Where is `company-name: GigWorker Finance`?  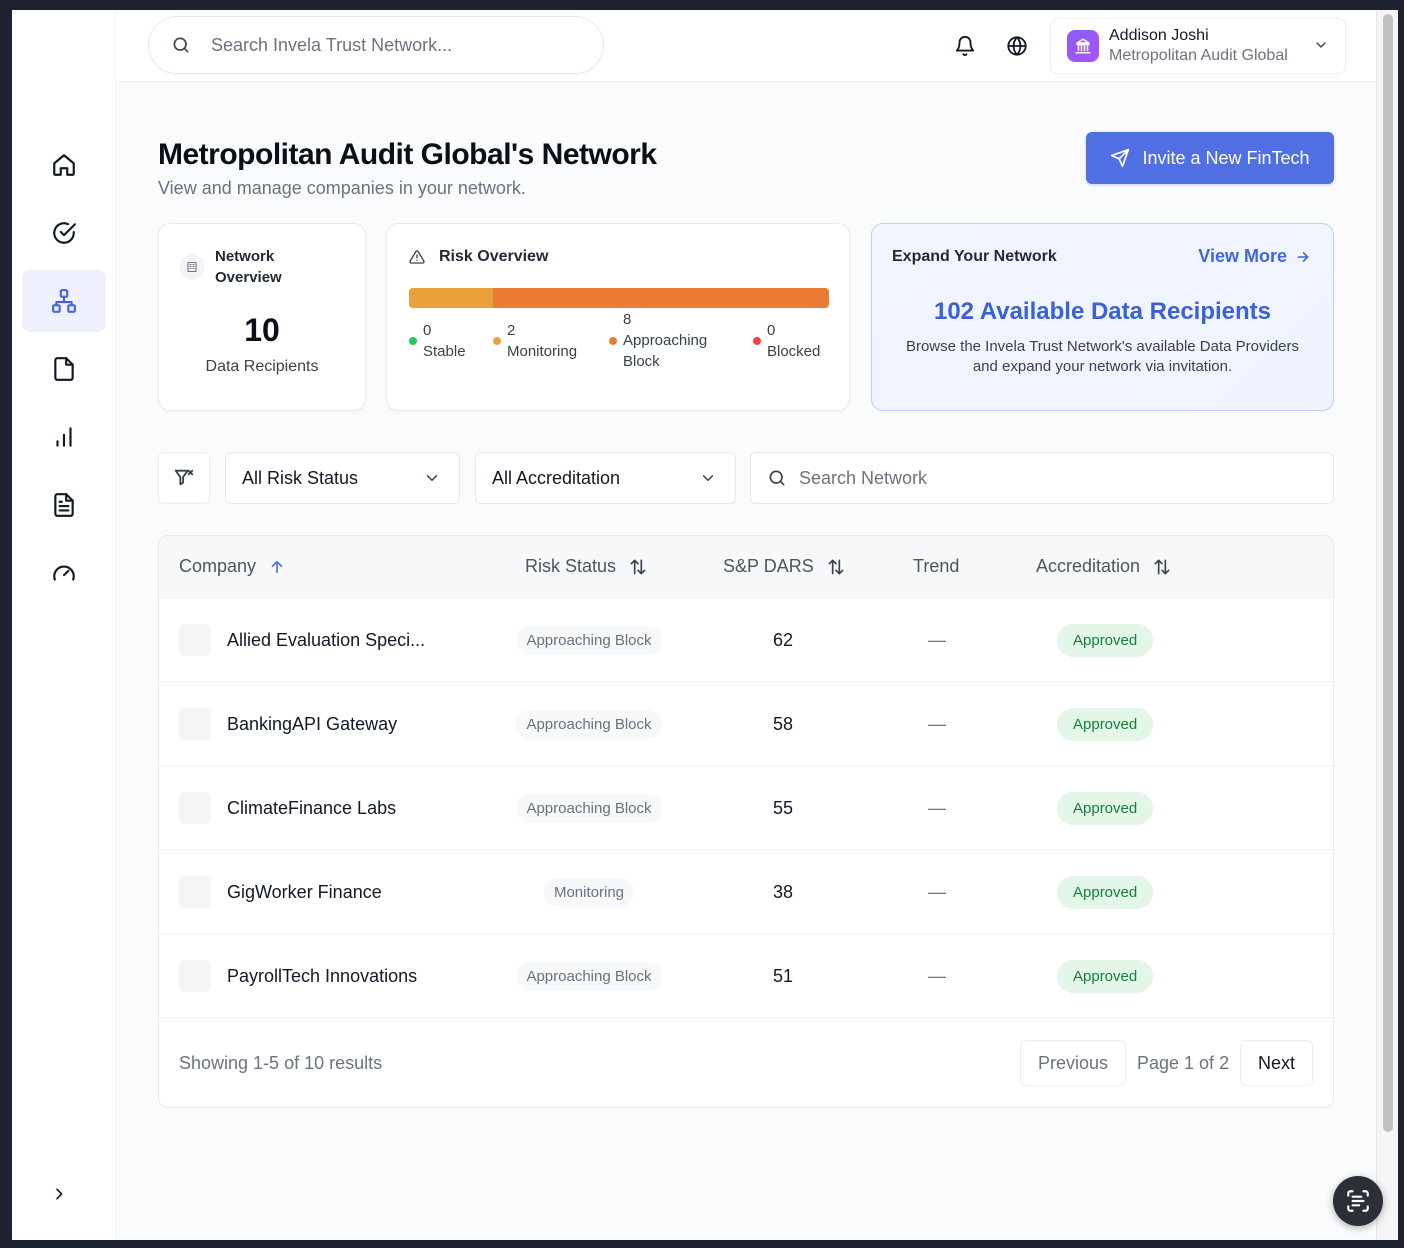
company-name: GigWorker Finance is located at coordinates (304, 891).